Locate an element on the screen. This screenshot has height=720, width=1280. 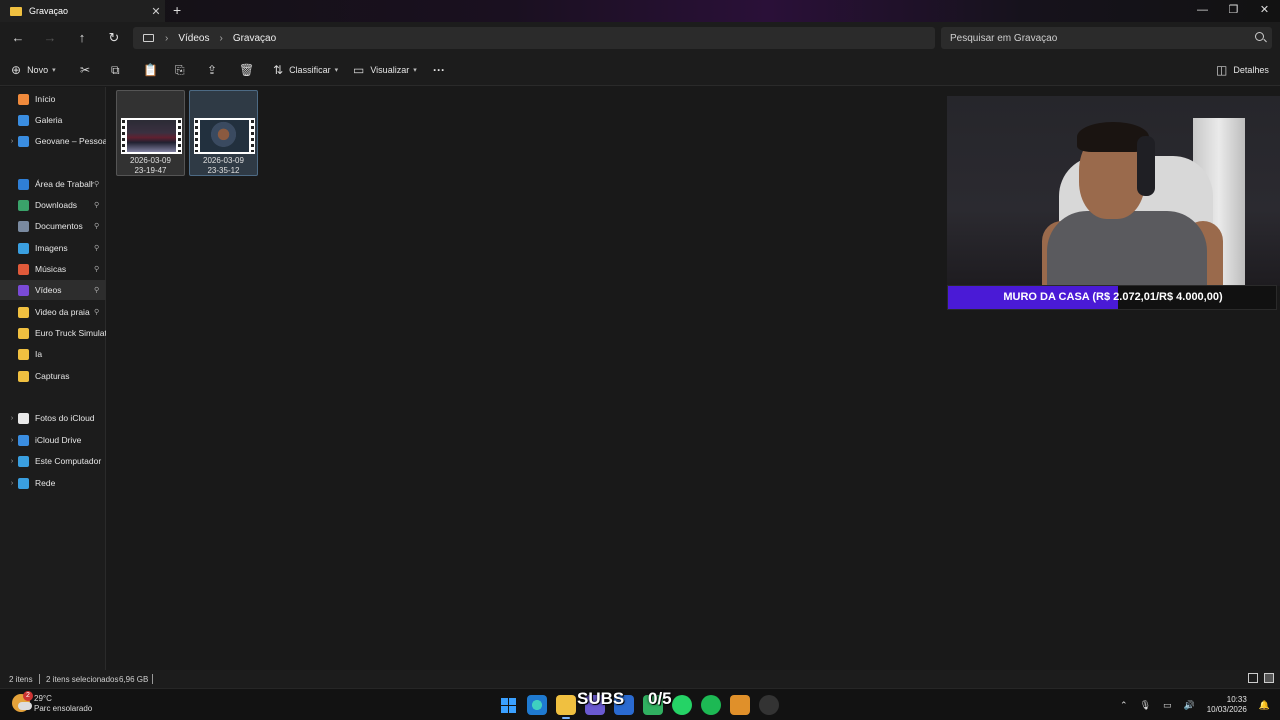
details-button: ◫ Detalhes is located at coordinates (1242, 70).